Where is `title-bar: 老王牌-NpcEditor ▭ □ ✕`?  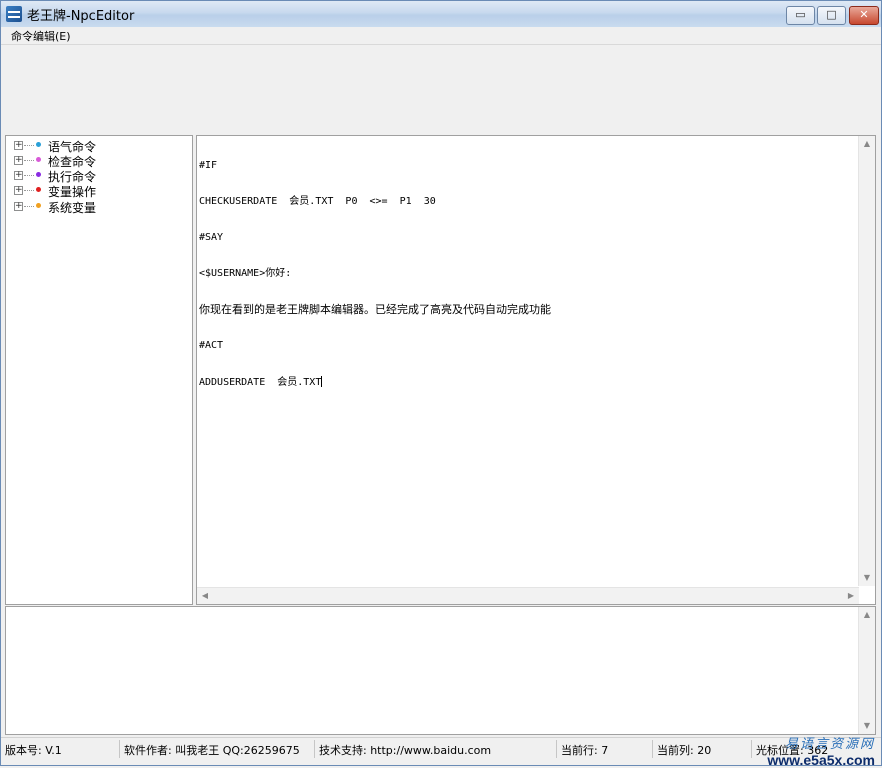 title-bar: 老王牌-NpcEditor ▭ □ ✕ is located at coordinates (441, 14).